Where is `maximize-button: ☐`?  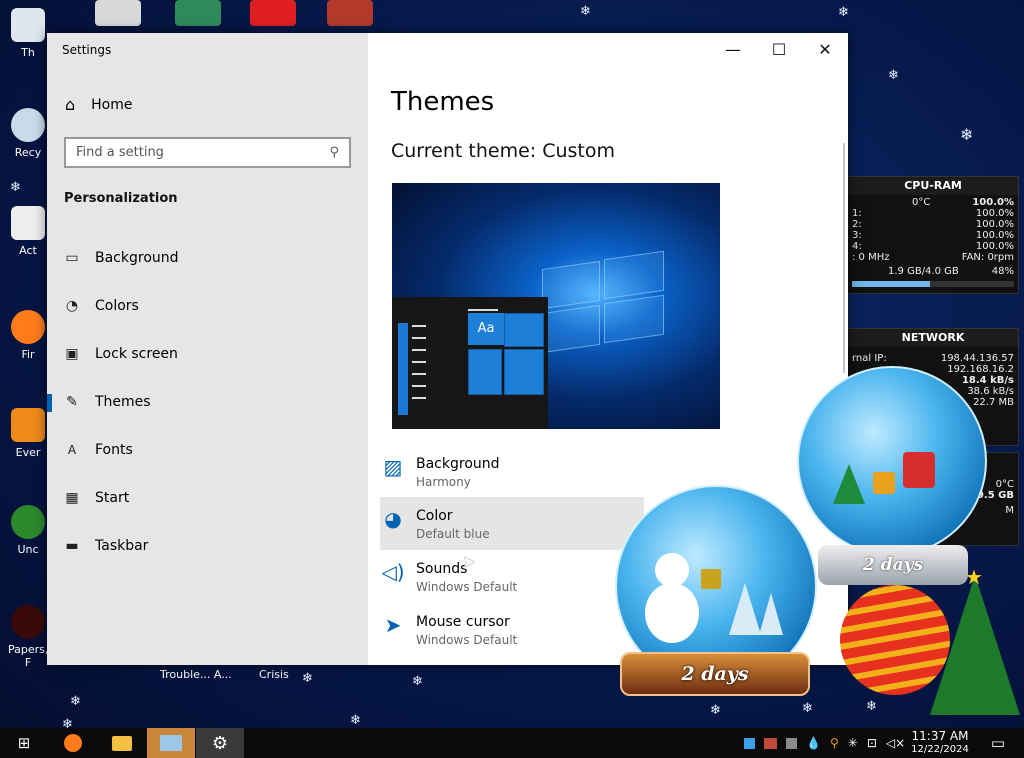 maximize-button: ☐ is located at coordinates (779, 50).